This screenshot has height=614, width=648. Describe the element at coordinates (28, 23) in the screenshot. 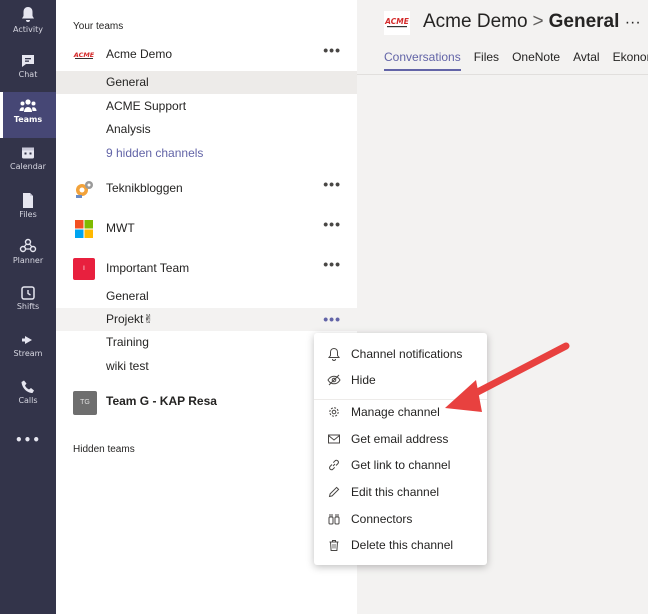

I see `rail-activity: Activity` at that location.